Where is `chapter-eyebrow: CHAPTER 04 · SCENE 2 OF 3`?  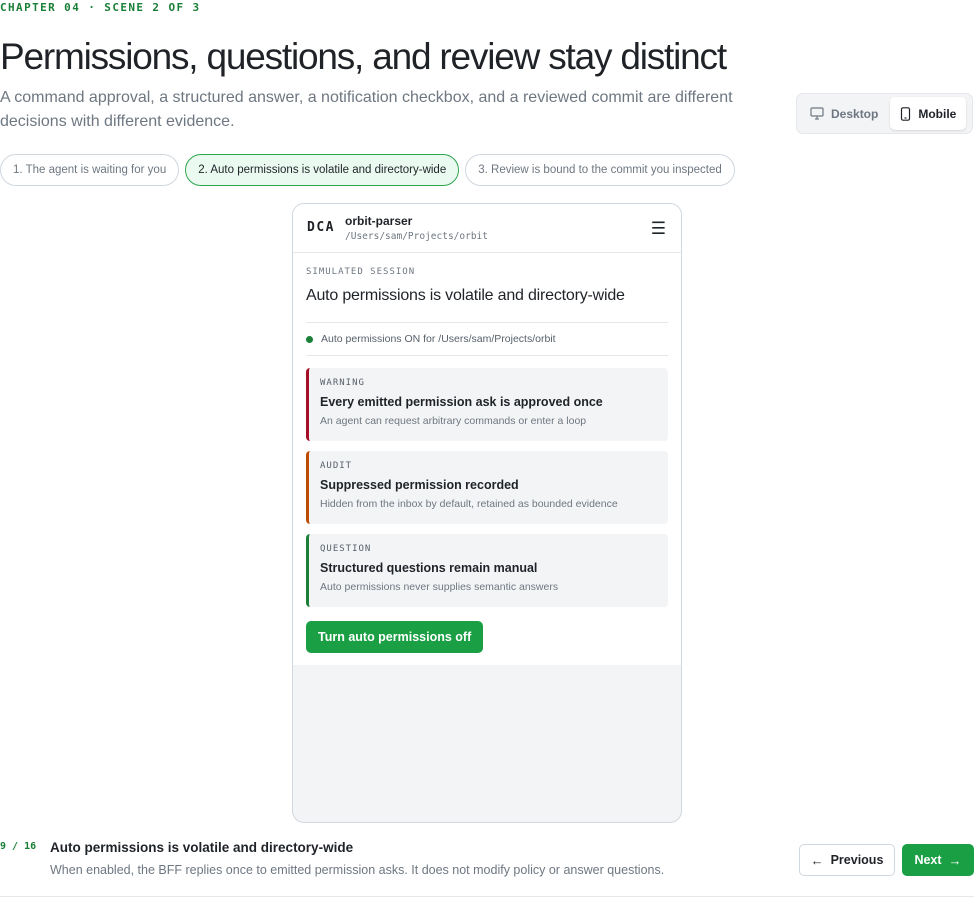 chapter-eyebrow: CHAPTER 04 · SCENE 2 OF 3 is located at coordinates (100, 7).